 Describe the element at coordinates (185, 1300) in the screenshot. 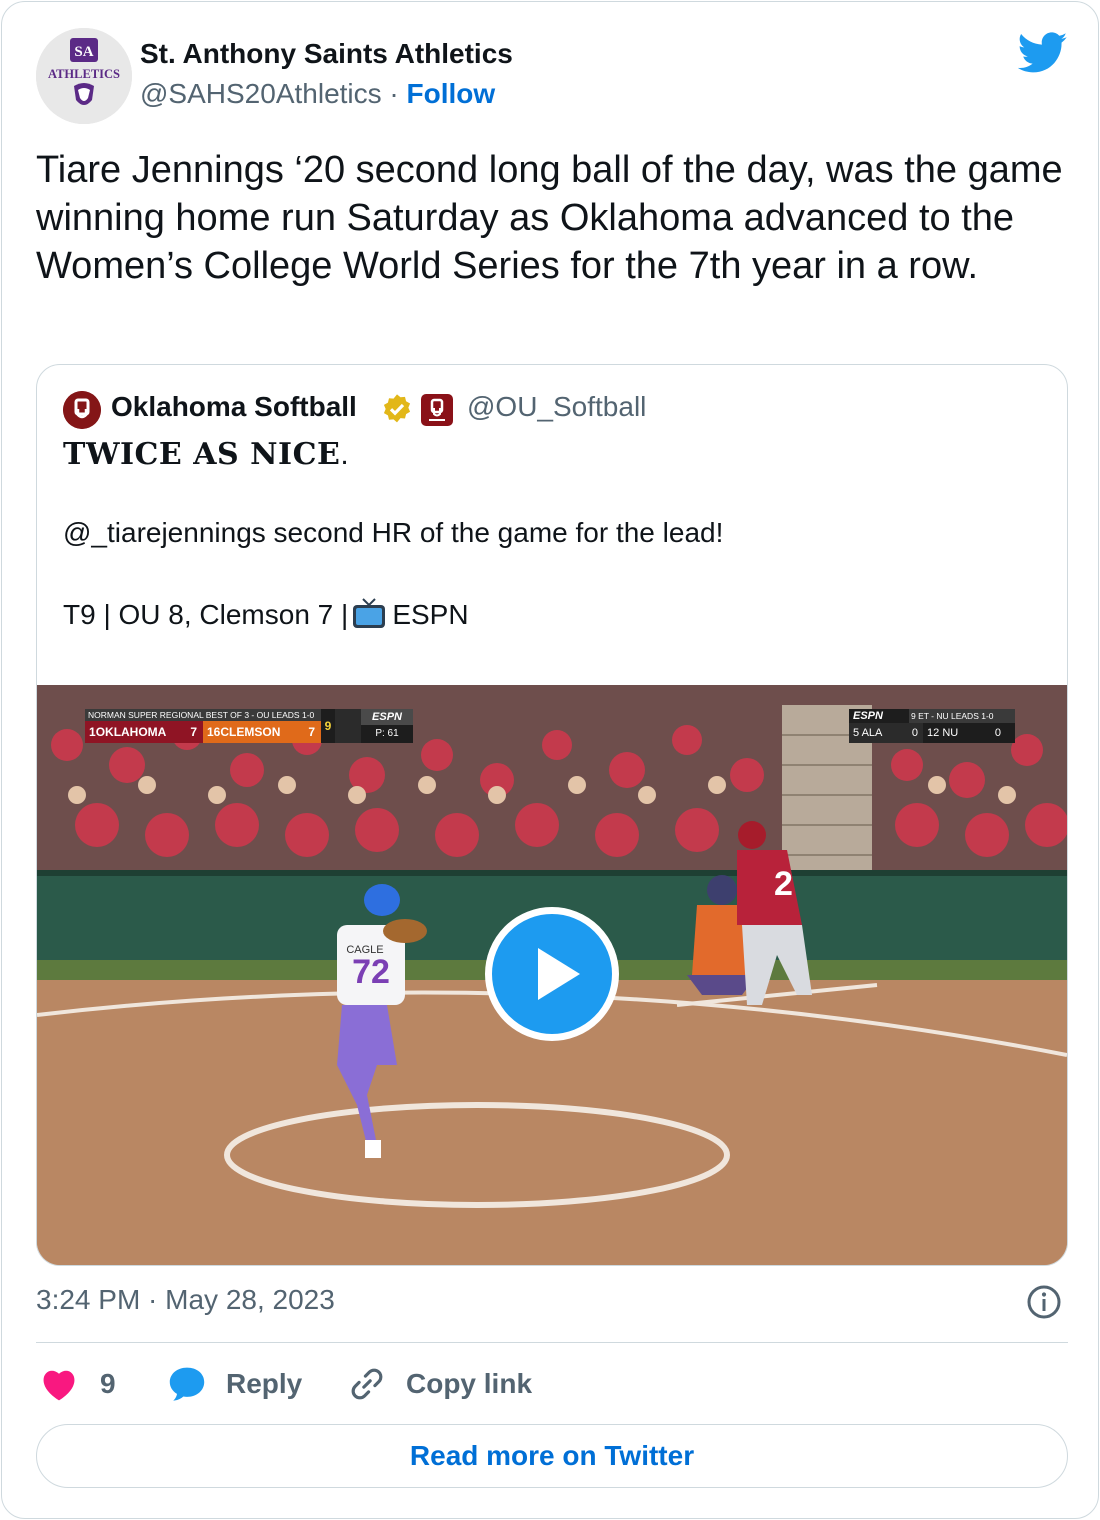

I see `tweet-timestamp: 3:24 PM · May 28, 2023` at that location.